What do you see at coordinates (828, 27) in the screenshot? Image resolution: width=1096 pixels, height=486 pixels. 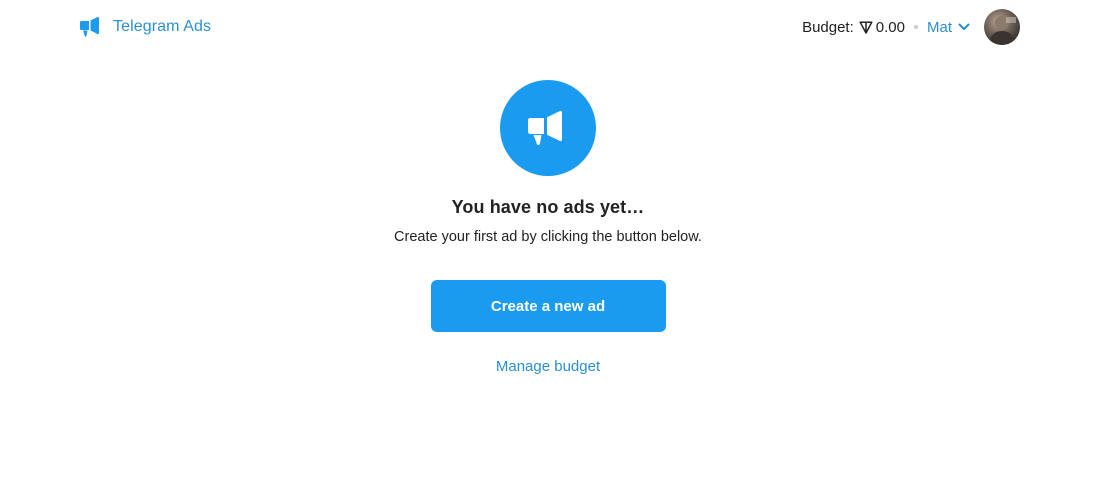 I see `budget-label: Budget:` at bounding box center [828, 27].